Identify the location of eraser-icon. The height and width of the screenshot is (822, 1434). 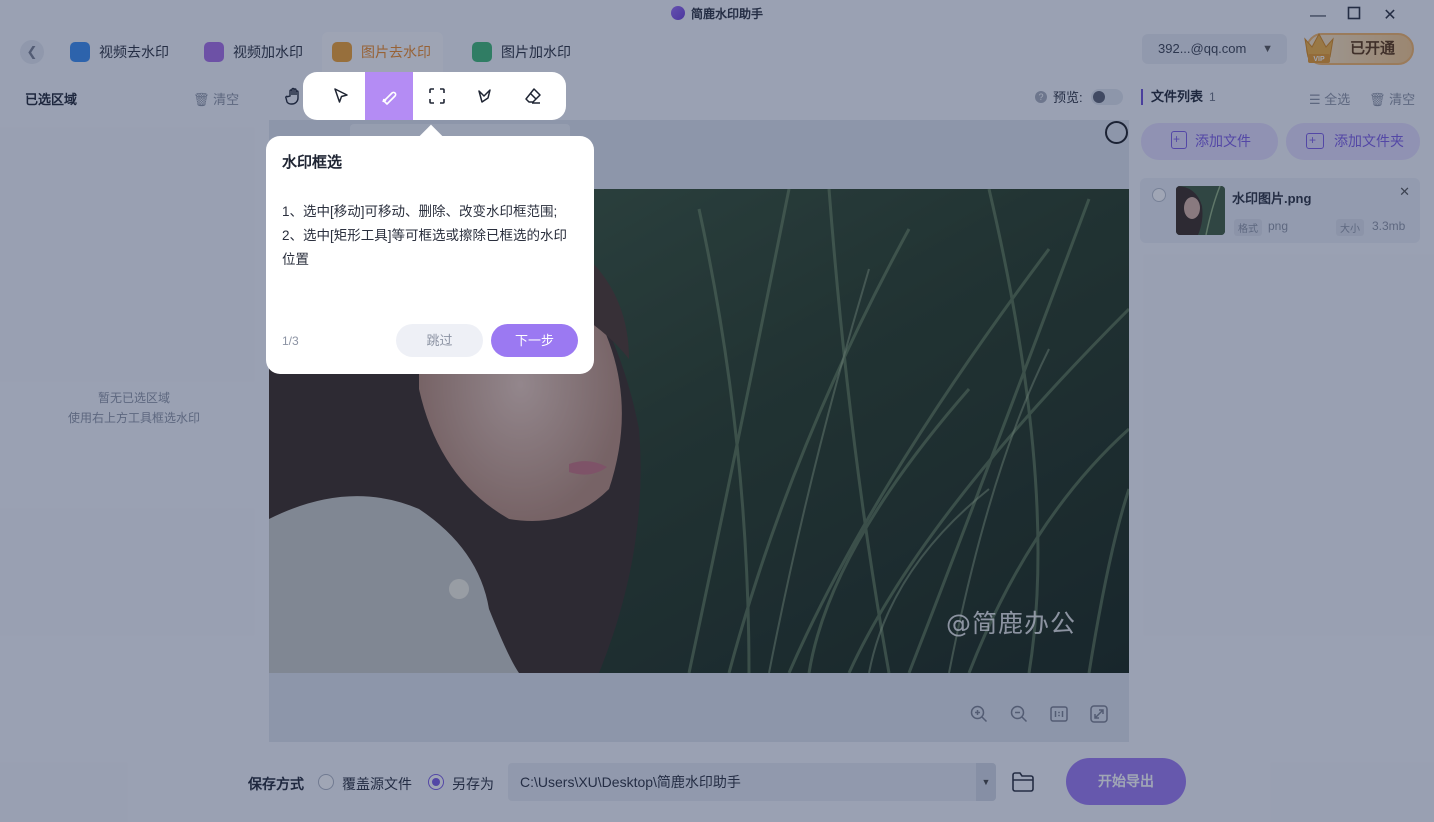
(533, 96).